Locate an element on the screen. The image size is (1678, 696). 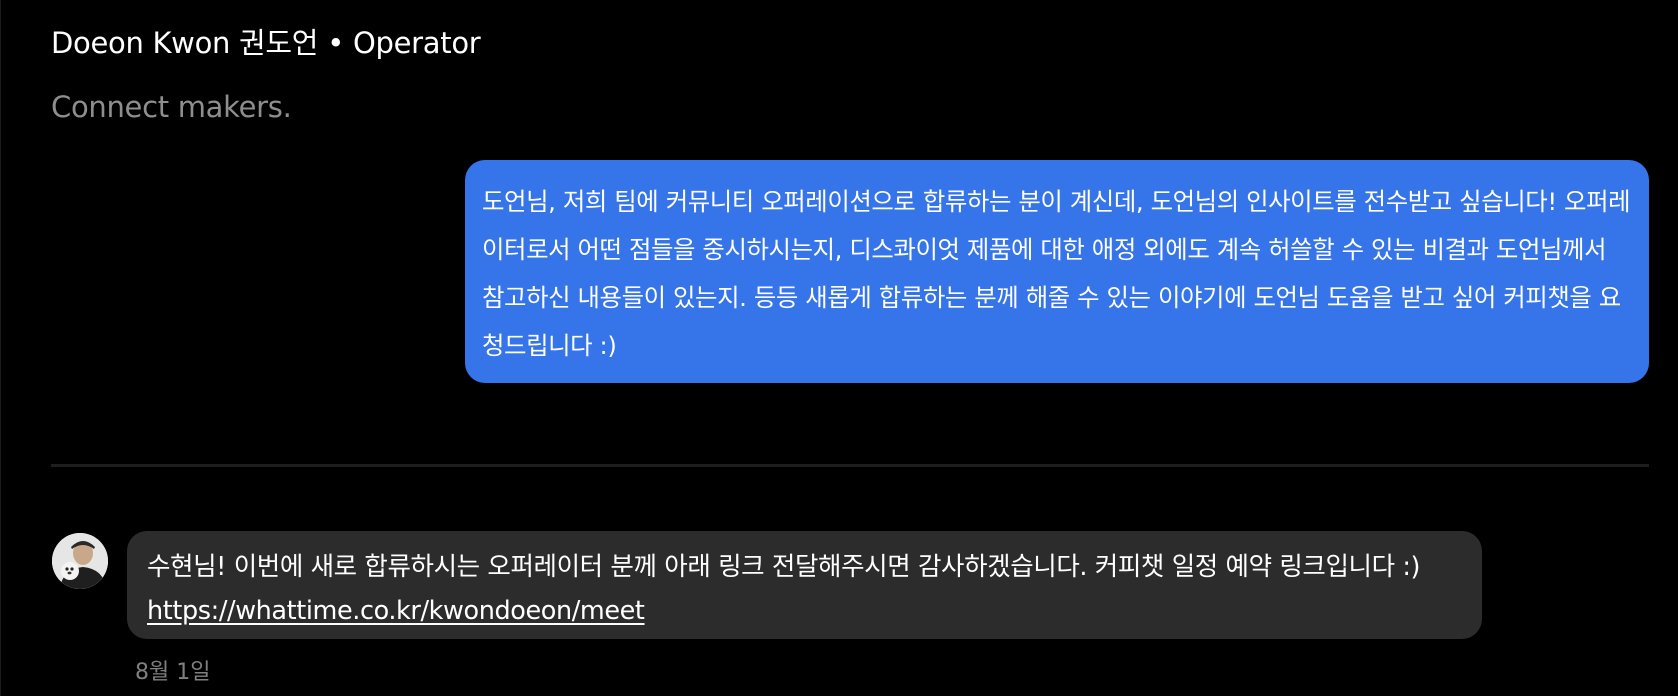
profile-role: Operator is located at coordinates (417, 43).